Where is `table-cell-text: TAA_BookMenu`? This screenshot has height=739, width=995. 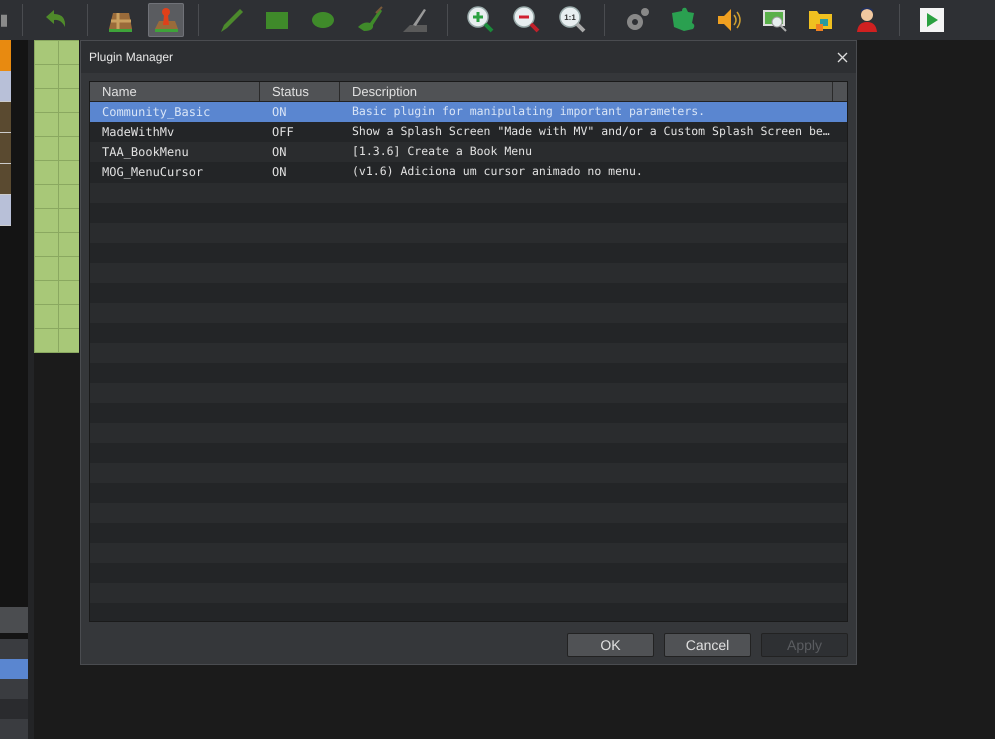
table-cell-text: TAA_BookMenu is located at coordinates (145, 152).